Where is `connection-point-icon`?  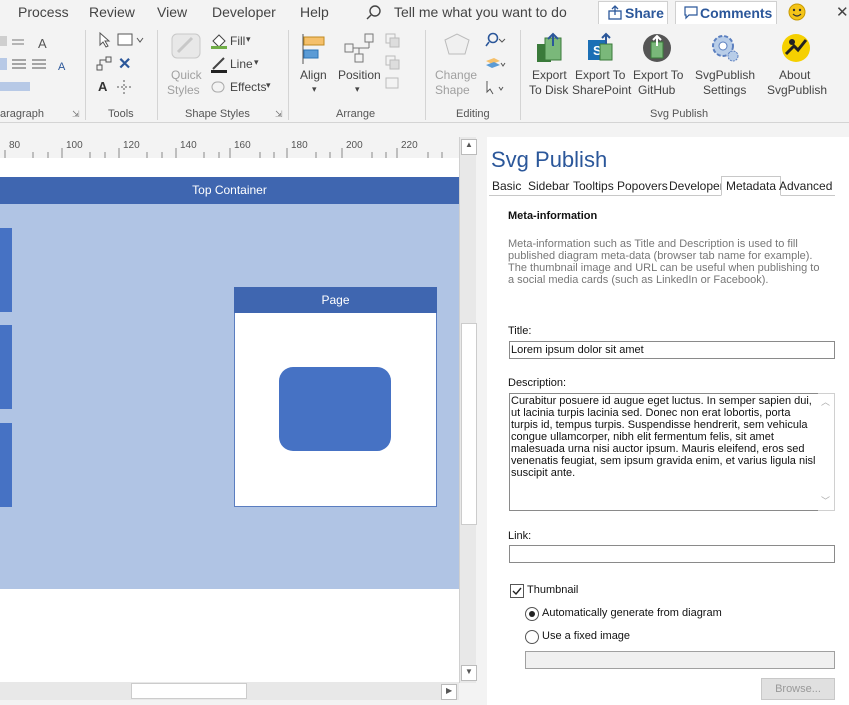 connection-point-icon is located at coordinates (124, 87).